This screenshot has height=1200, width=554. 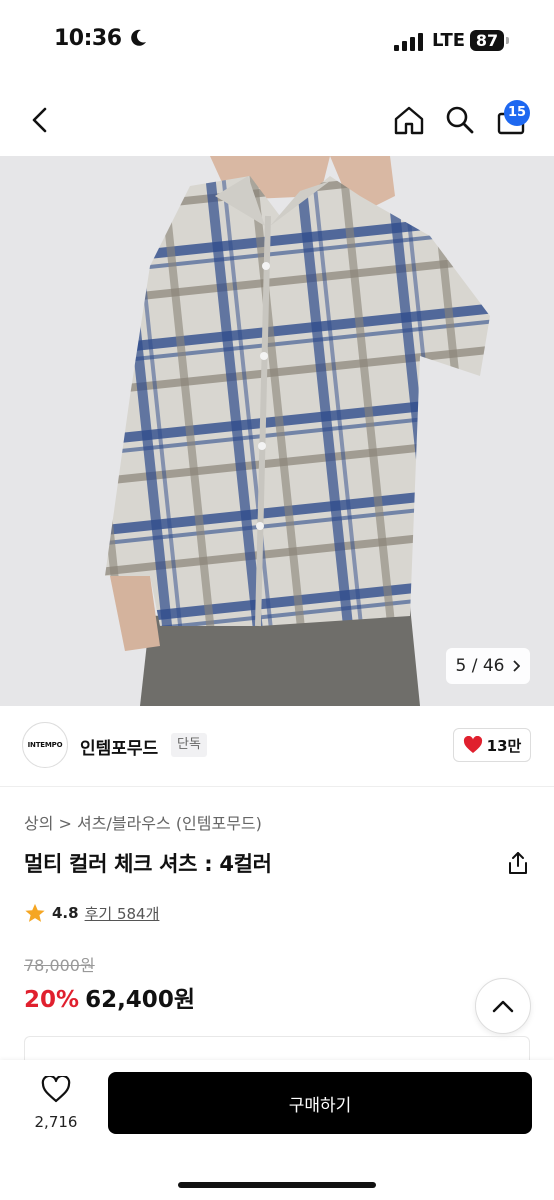 I want to click on share-icon, so click(x=518, y=863).